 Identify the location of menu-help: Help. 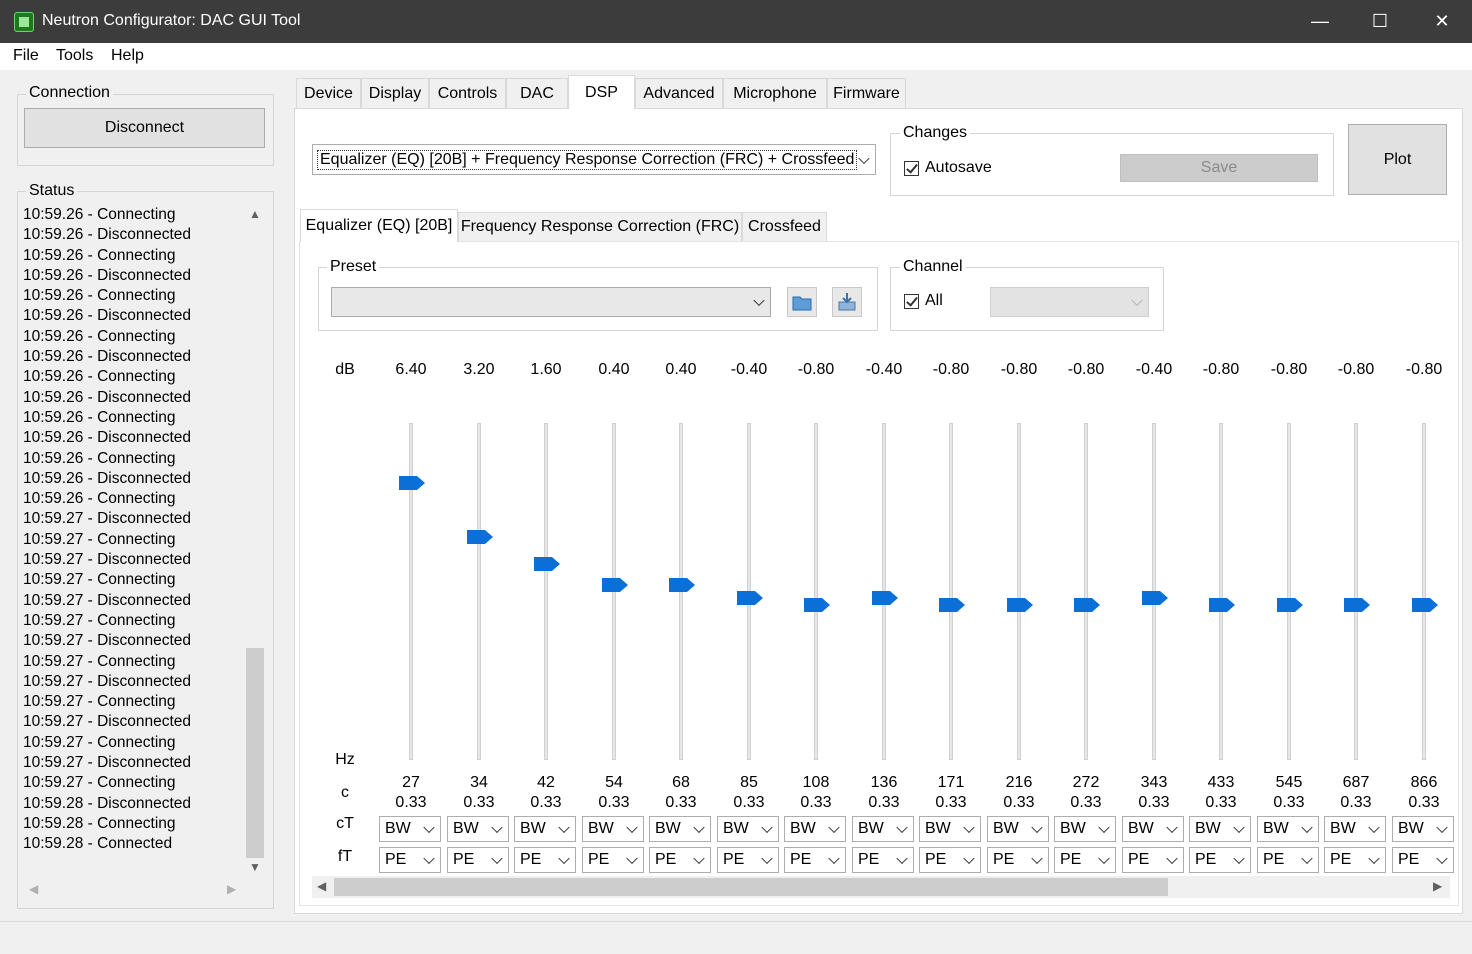
(127, 56).